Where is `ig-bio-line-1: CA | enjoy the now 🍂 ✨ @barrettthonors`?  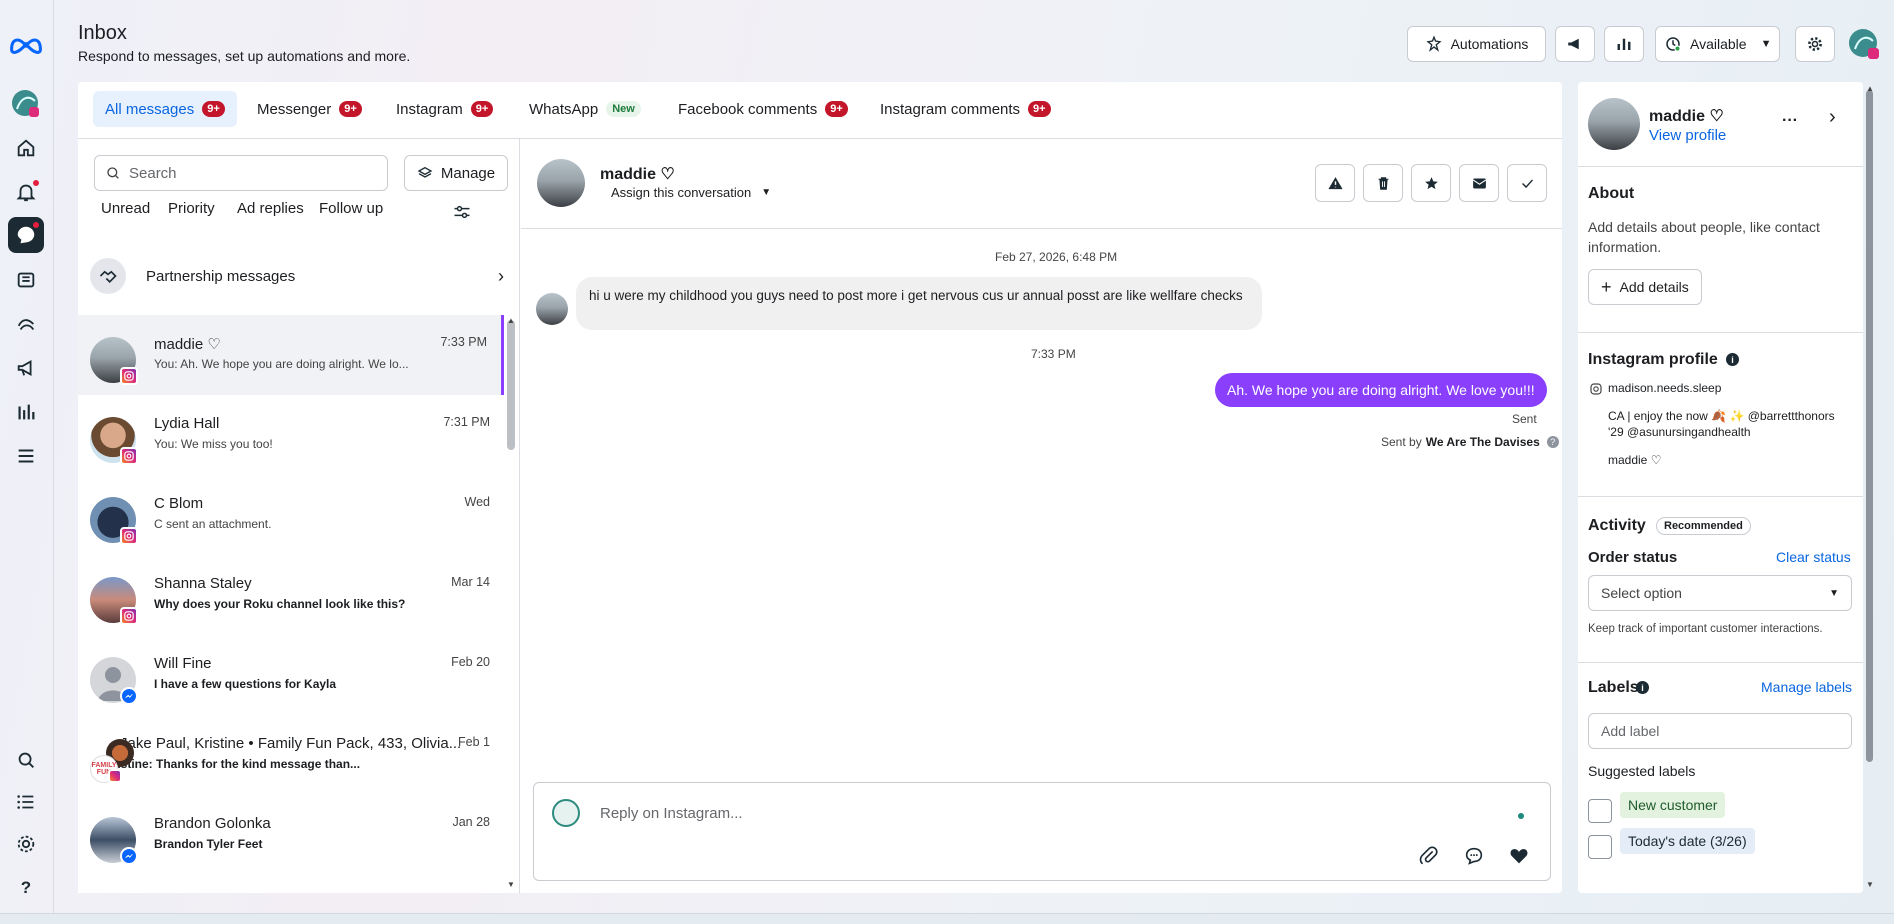 ig-bio-line-1: CA | enjoy the now 🍂 ✨ @barrettthonors is located at coordinates (1721, 416).